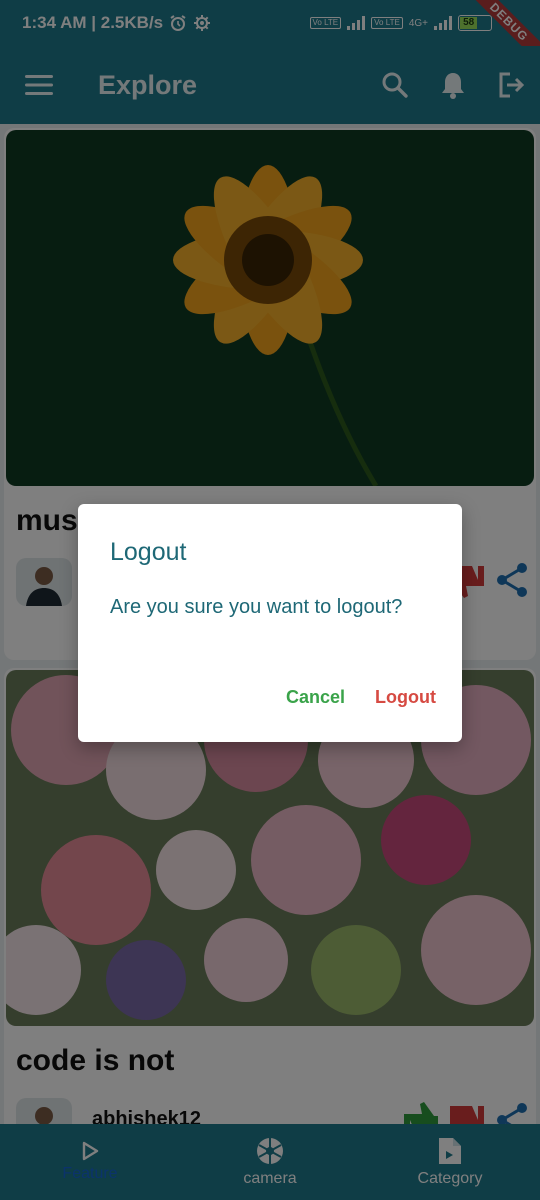  I want to click on dialog-actions: Cancel Logout, so click(361, 697).